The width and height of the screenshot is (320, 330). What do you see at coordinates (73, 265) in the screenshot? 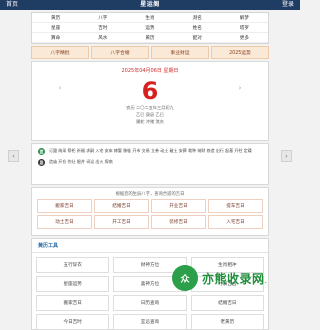
I see `tool-item: 五行穿衣` at bounding box center [73, 265].